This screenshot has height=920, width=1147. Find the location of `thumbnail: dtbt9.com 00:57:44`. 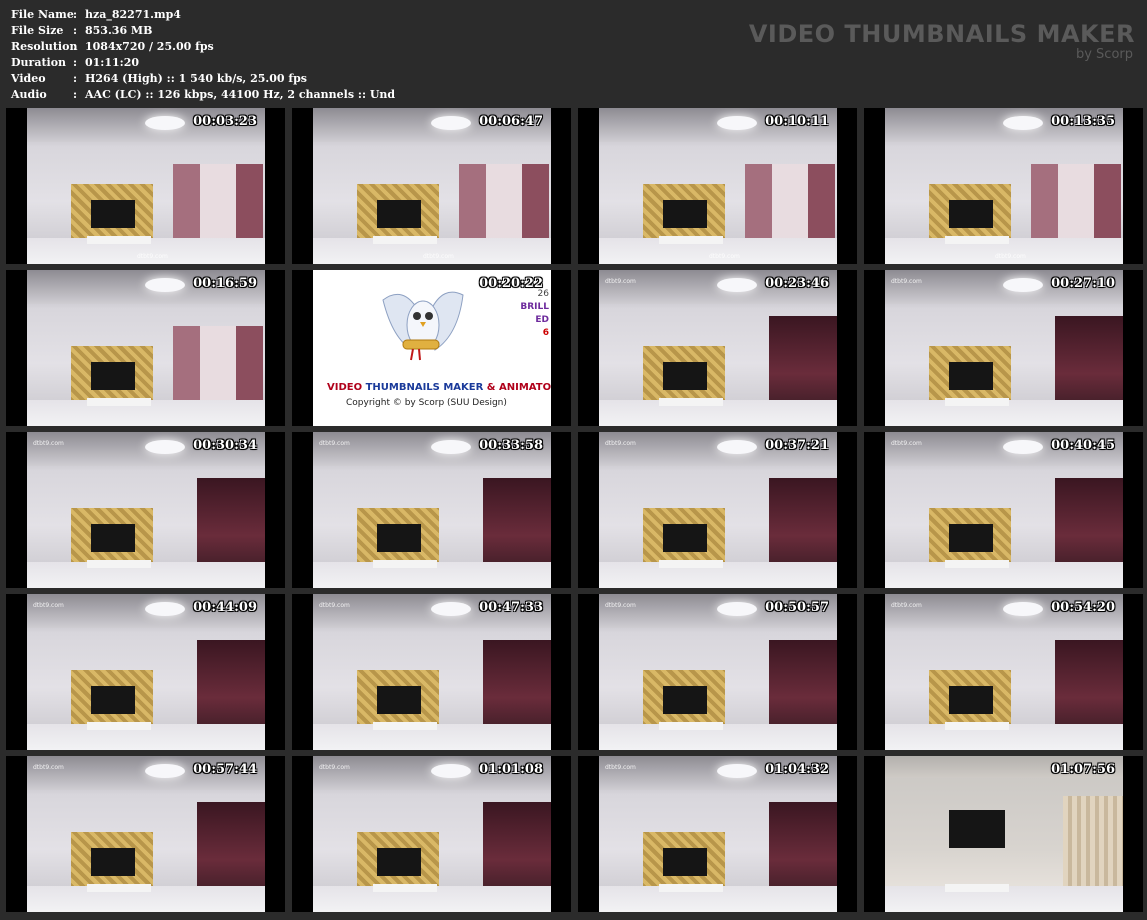

thumbnail: dtbt9.com 00:57:44 is located at coordinates (145, 834).